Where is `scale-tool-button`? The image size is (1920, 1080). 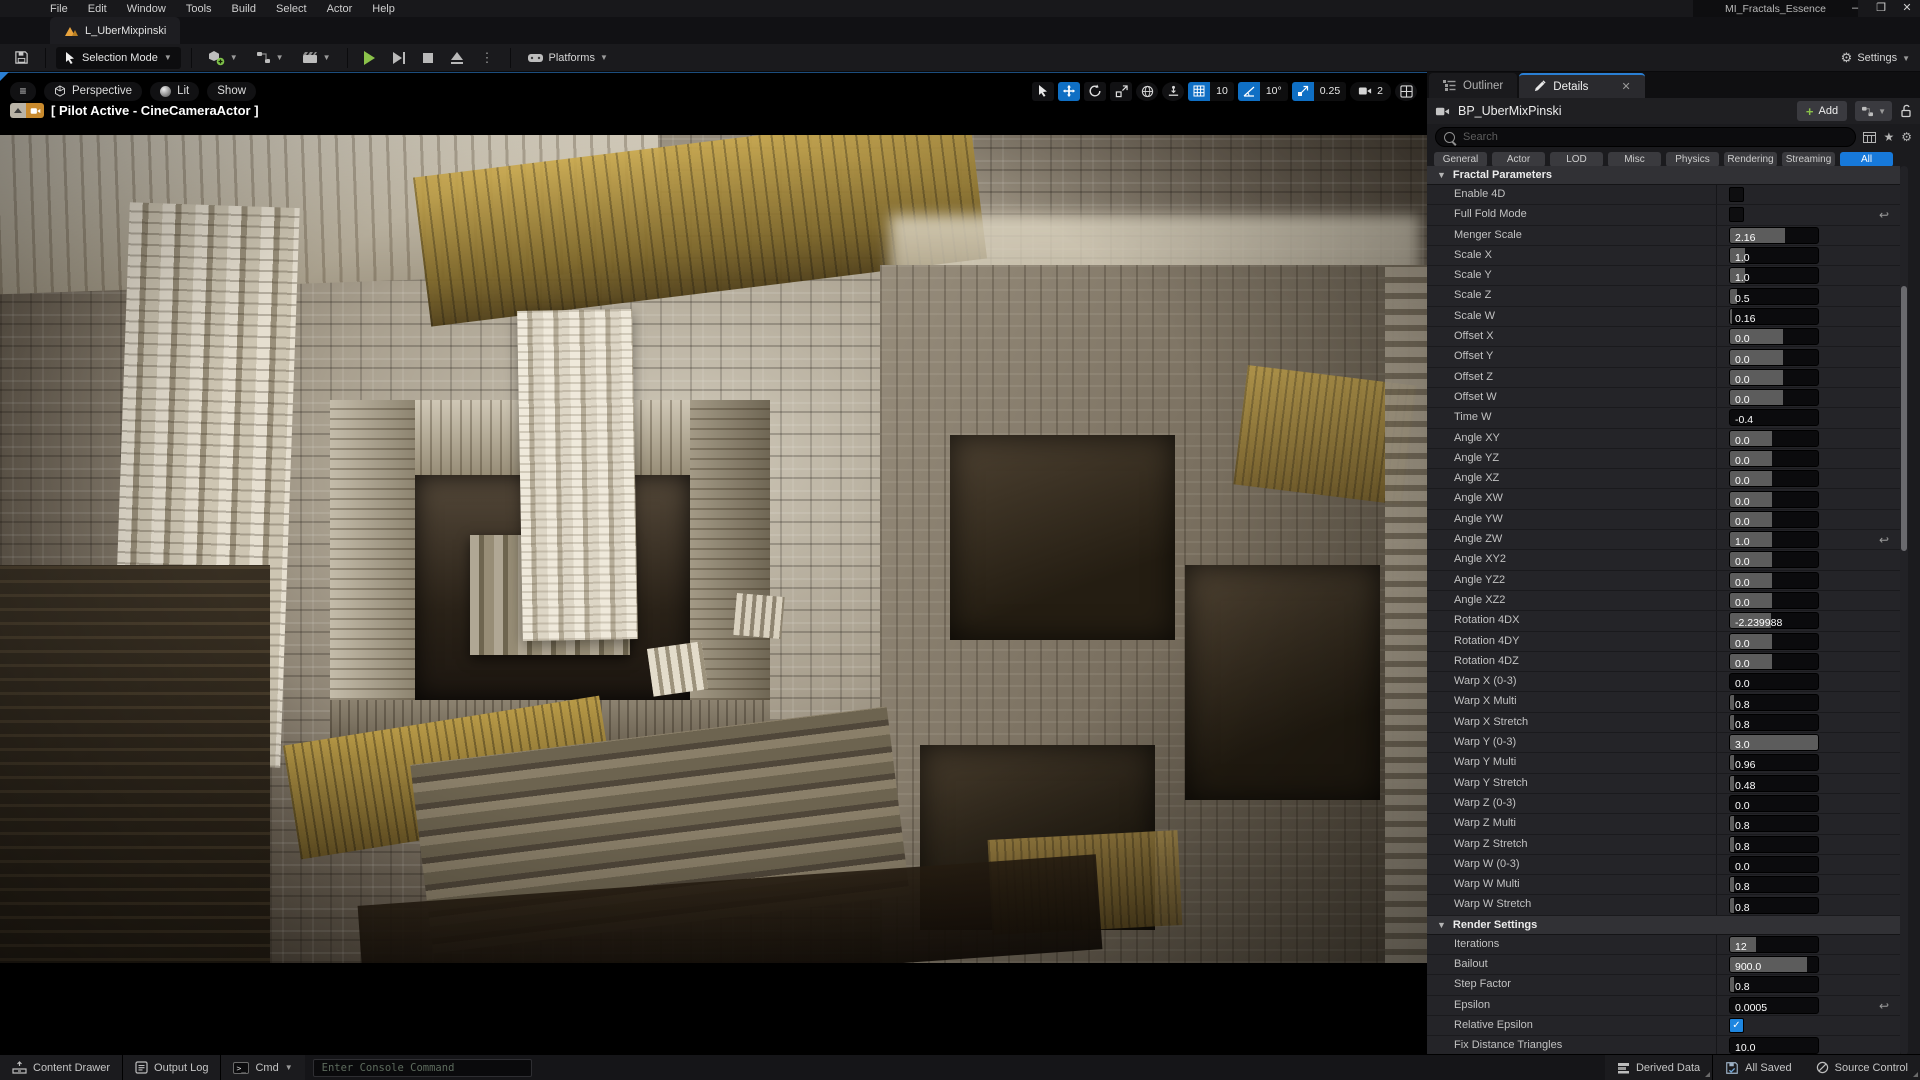
scale-tool-button is located at coordinates (1121, 91).